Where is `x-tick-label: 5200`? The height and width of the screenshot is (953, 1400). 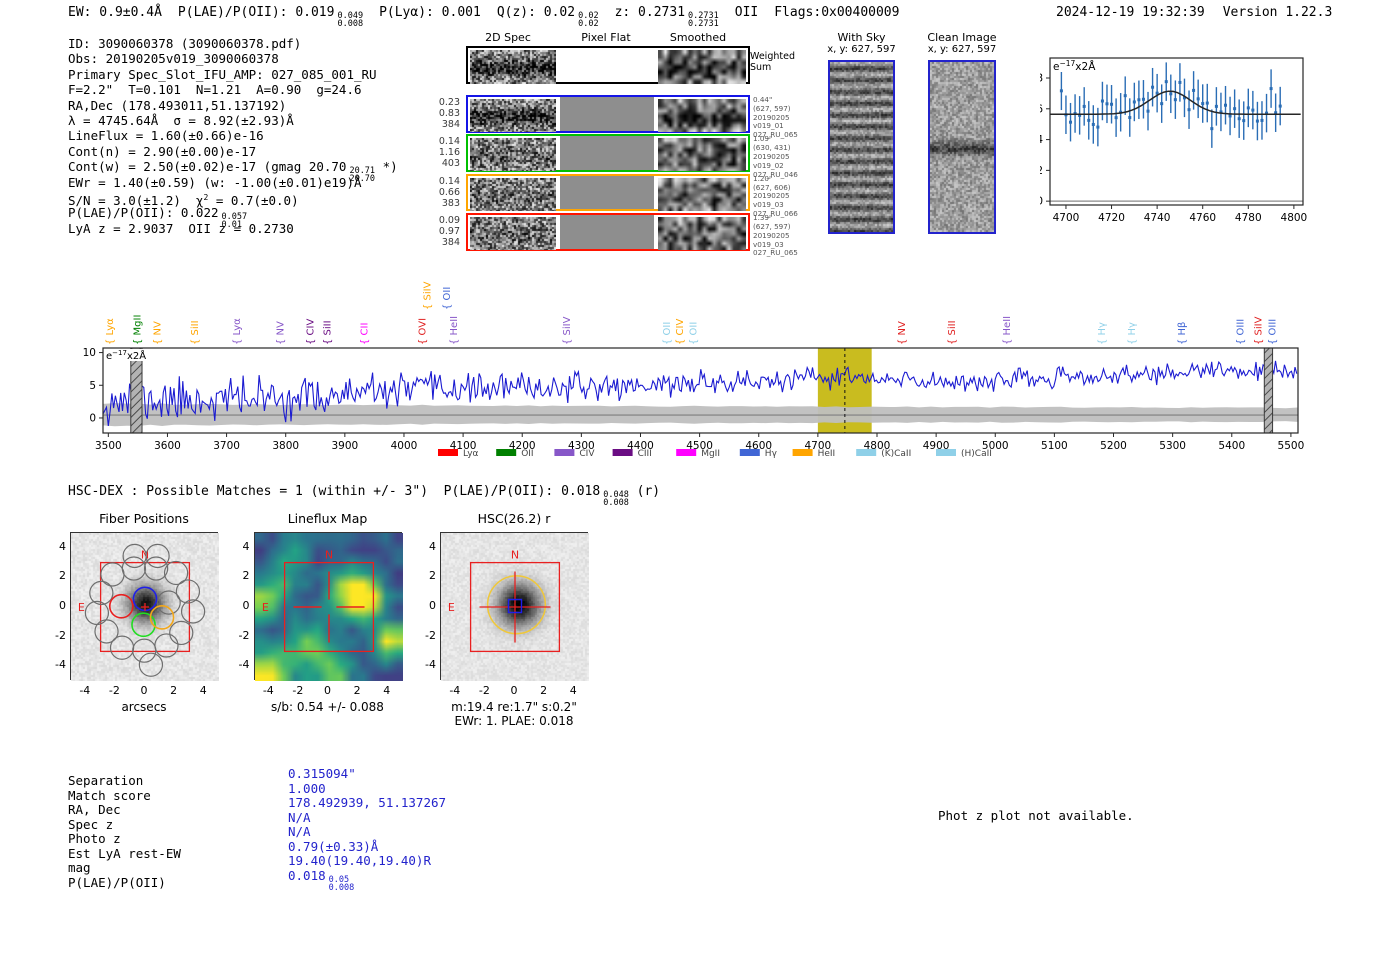 x-tick-label: 5200 is located at coordinates (1113, 446).